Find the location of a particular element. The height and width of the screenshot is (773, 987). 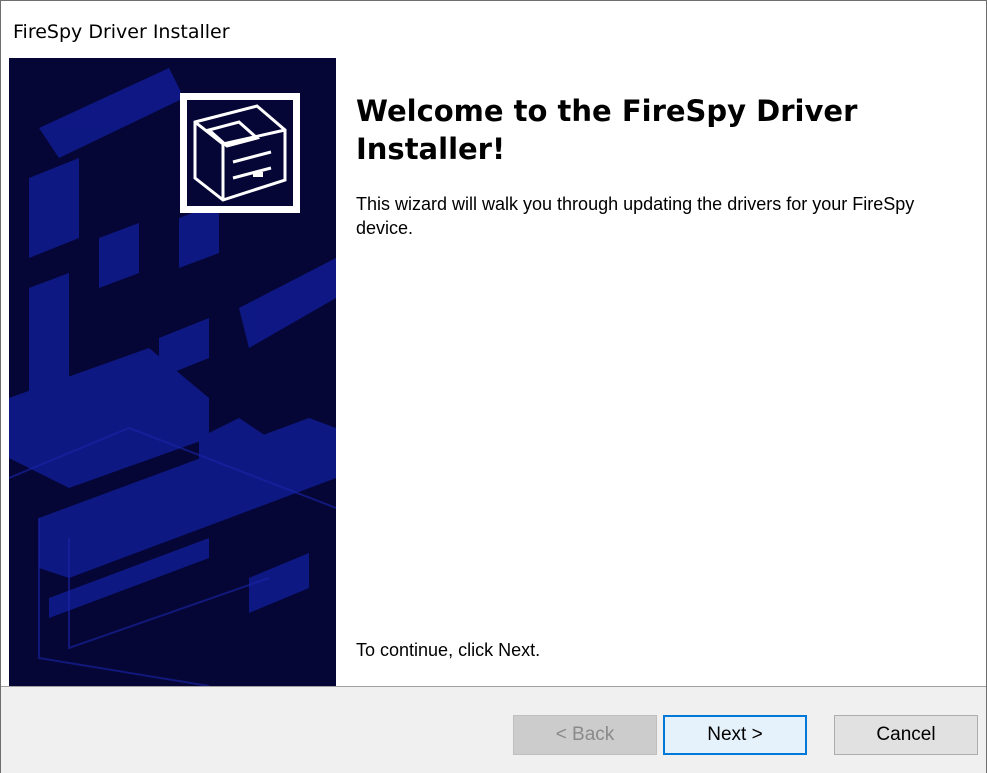

wizard-logo is located at coordinates (240, 153).